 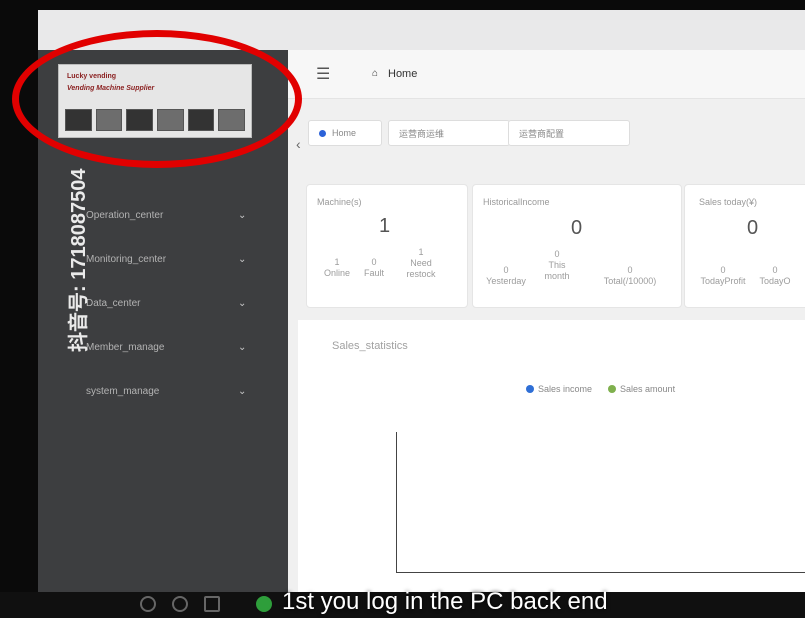 What do you see at coordinates (298, 144) in the screenshot?
I see `collapse-arrow-icon: ‹` at bounding box center [298, 144].